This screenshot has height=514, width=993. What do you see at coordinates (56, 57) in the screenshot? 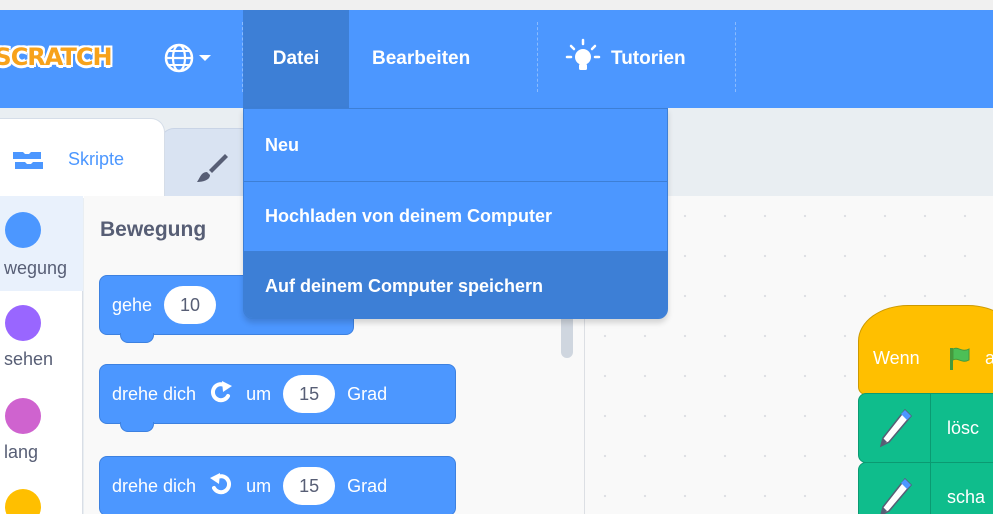
I see `logo-text: SCRATCH` at bounding box center [56, 57].